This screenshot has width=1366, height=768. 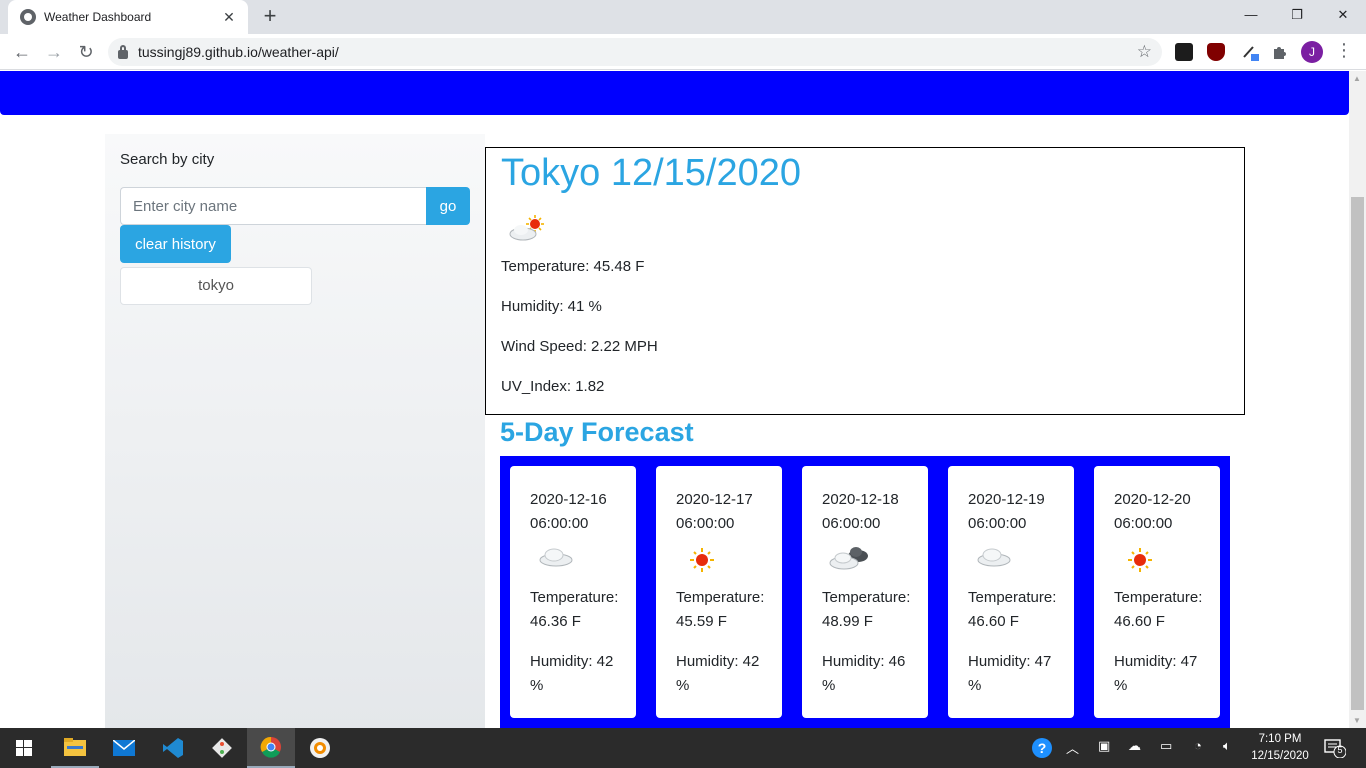 I want to click on volume-icon: 🔈︎, so click(x=1227, y=746).